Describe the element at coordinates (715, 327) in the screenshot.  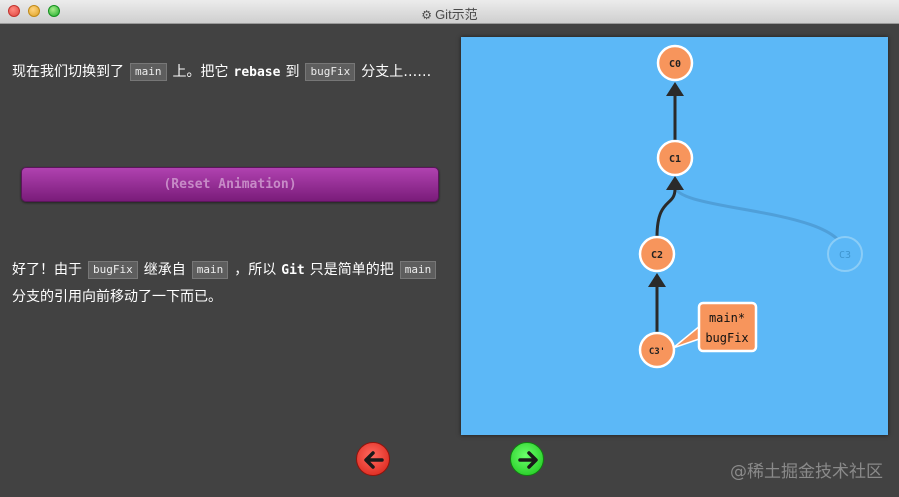
I see `branch-label: main* bugFix` at that location.